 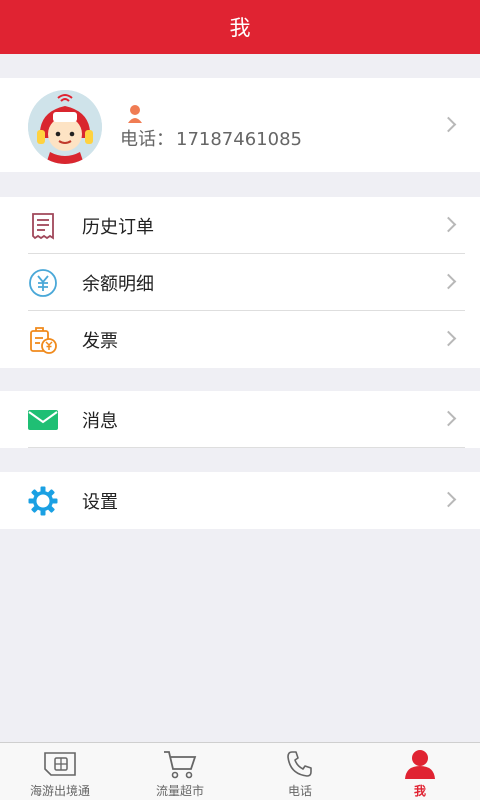 I want to click on top-bar: 我, so click(x=240, y=27).